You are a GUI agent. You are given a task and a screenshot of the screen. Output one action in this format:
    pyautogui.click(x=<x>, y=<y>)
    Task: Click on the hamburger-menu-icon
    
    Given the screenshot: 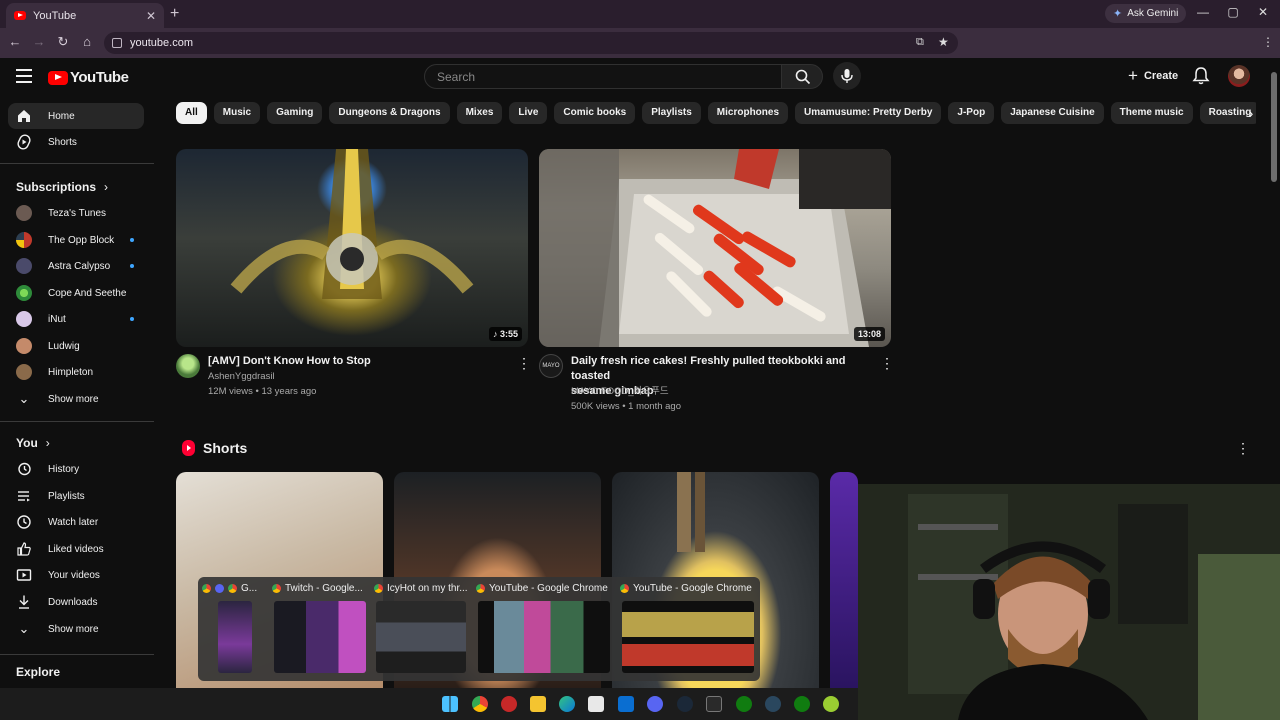 What is the action you would take?
    pyautogui.click(x=24, y=76)
    